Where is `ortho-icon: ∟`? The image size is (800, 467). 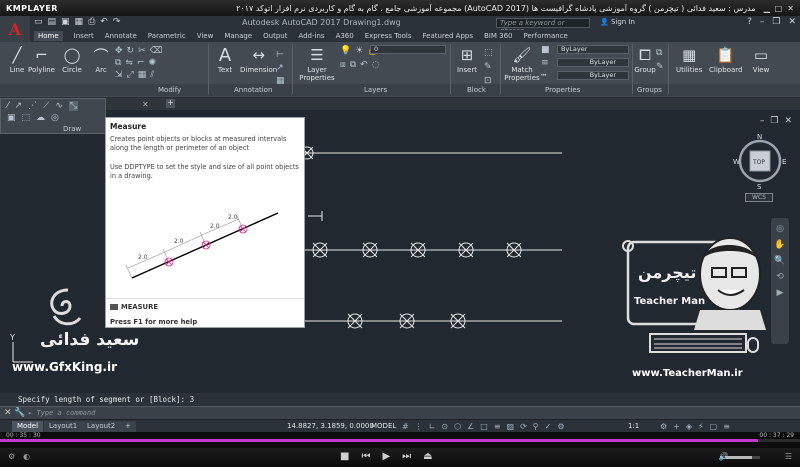
ortho-icon: ∟ is located at coordinates (432, 426).